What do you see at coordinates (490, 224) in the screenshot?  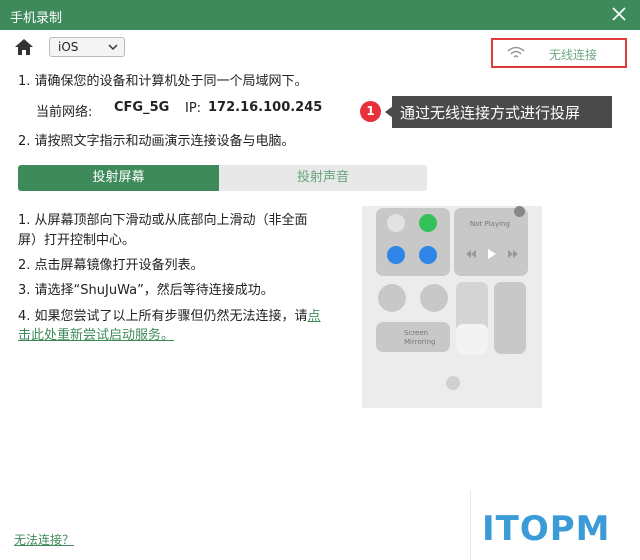 I see `now-playing-text: Not Playing` at bounding box center [490, 224].